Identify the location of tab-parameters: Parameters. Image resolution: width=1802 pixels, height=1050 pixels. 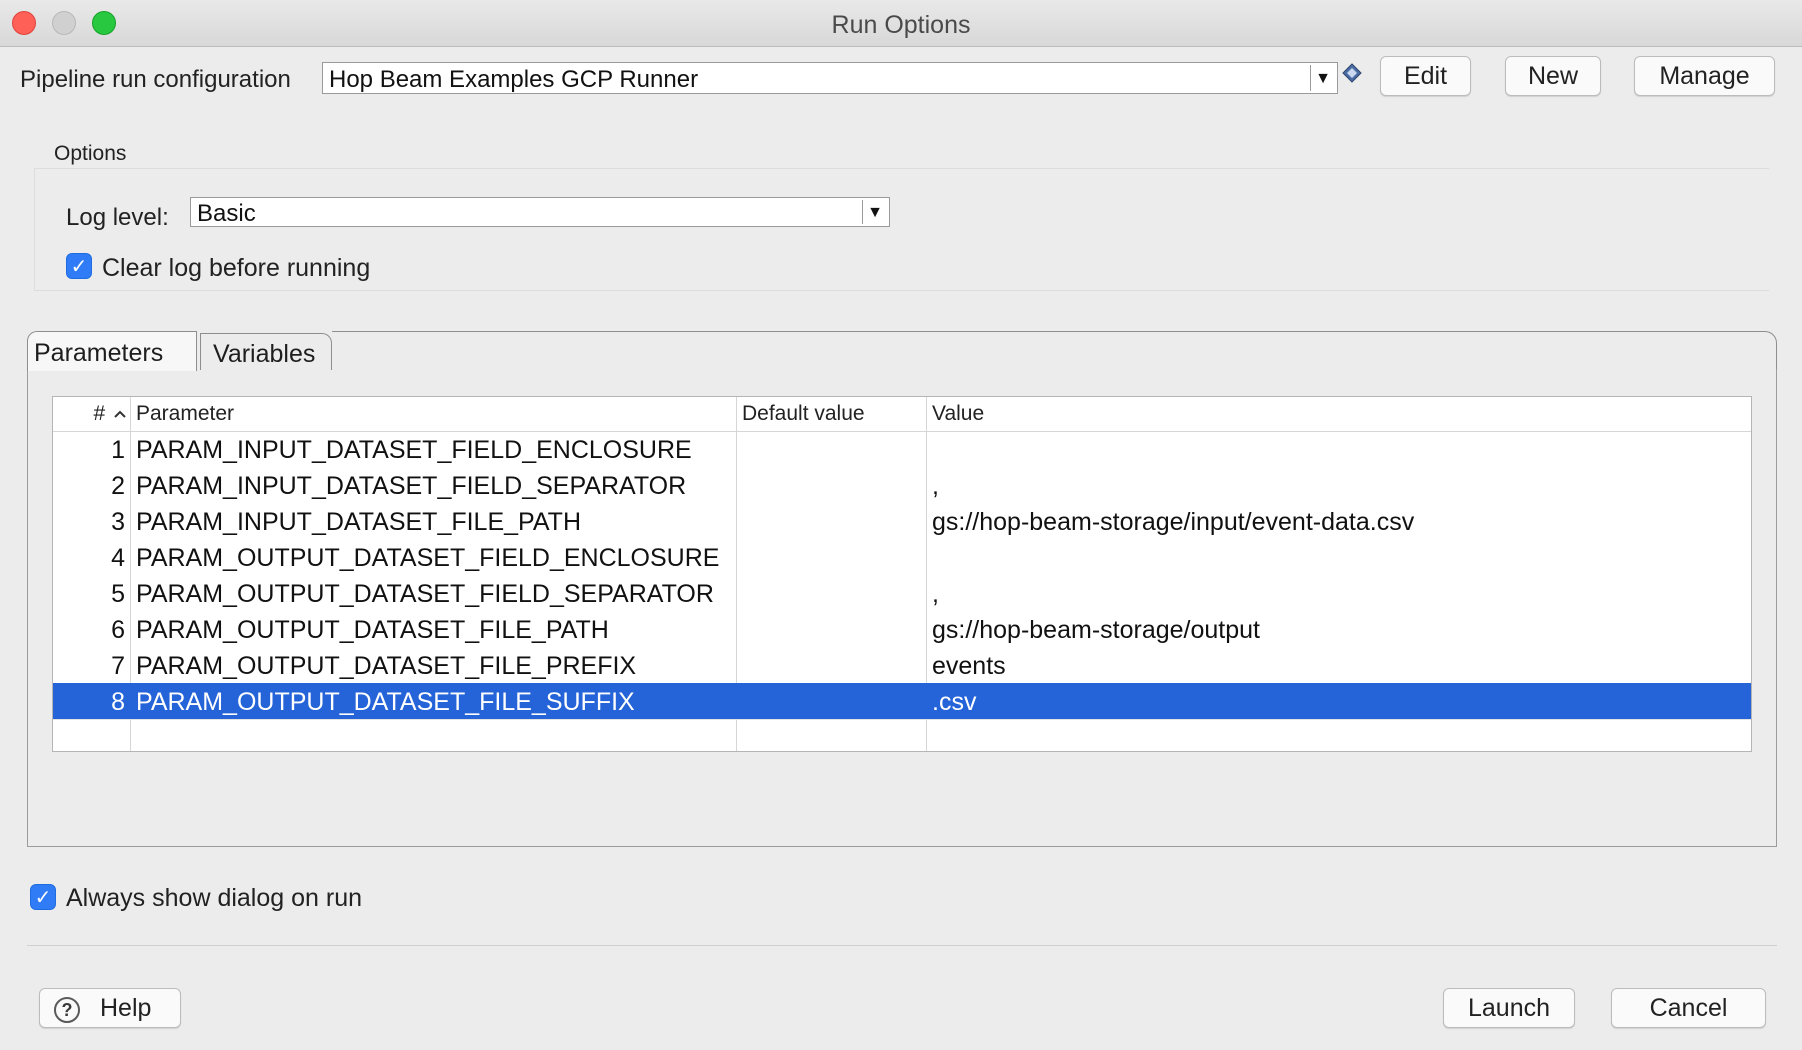
(112, 351).